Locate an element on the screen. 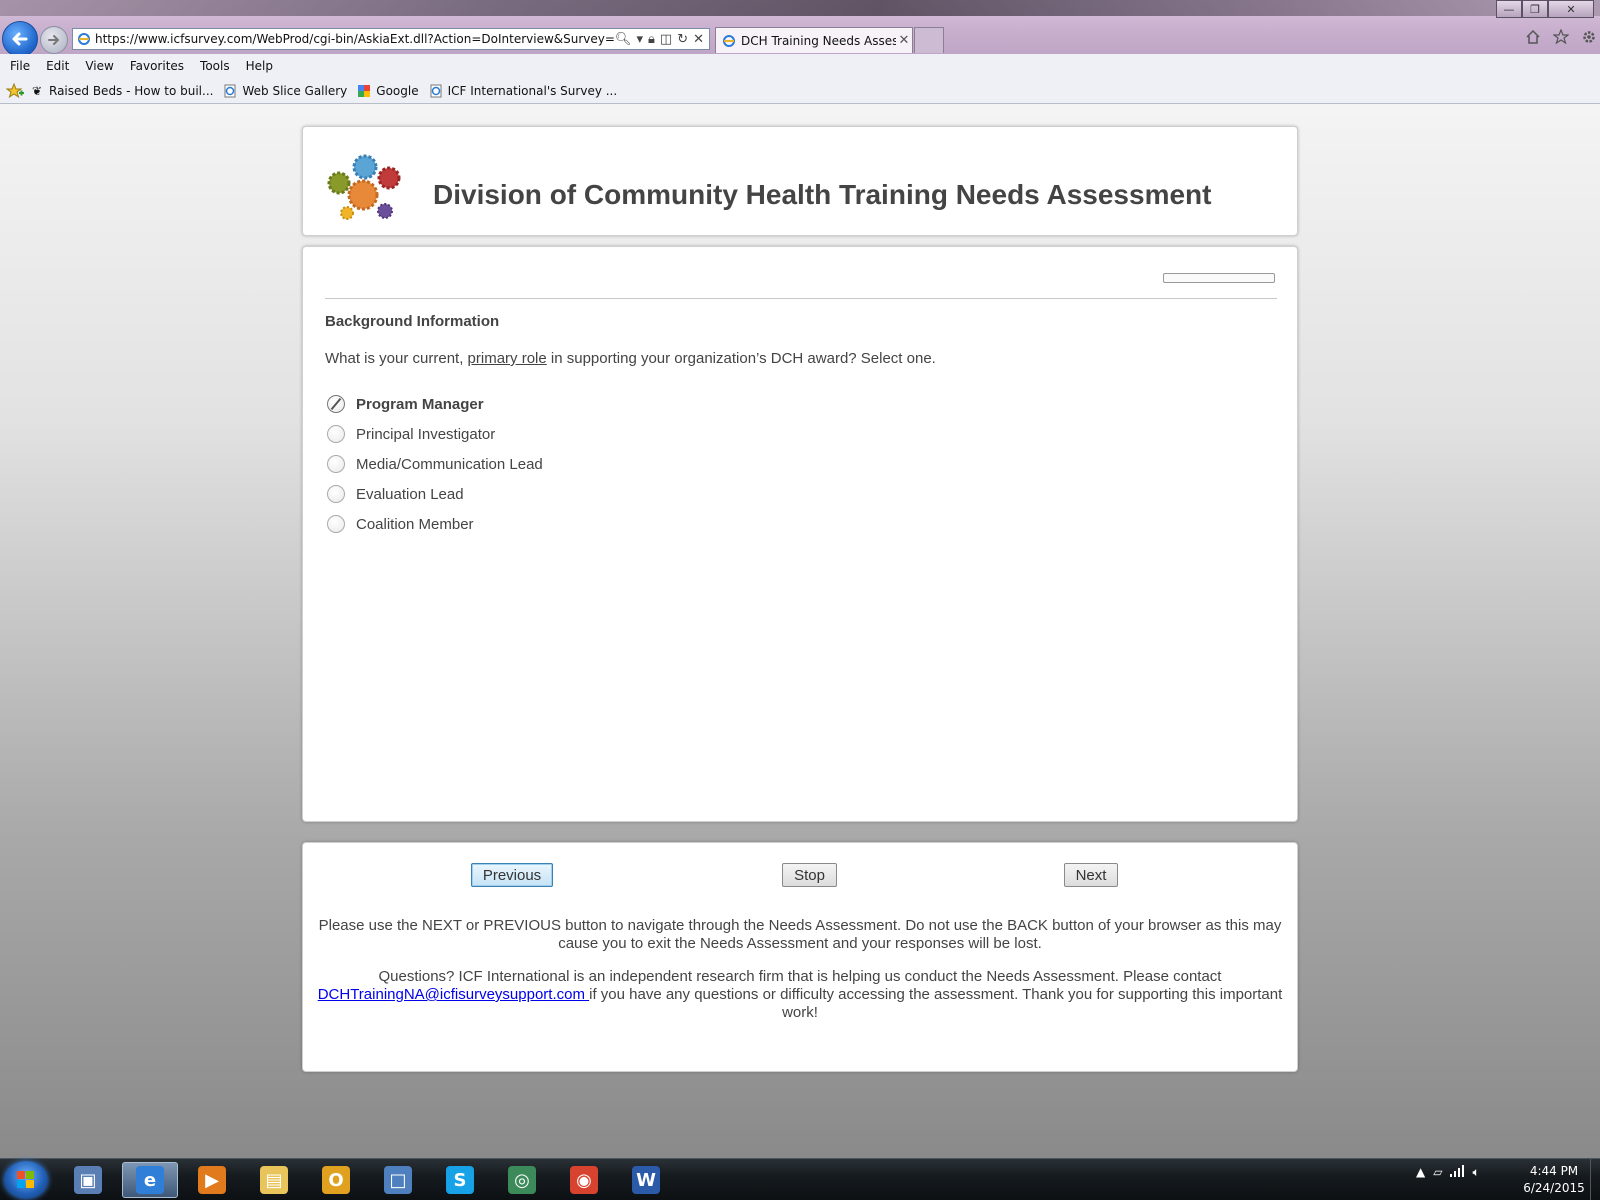 The width and height of the screenshot is (1600, 1200). favorites-star-icon is located at coordinates (1561, 37).